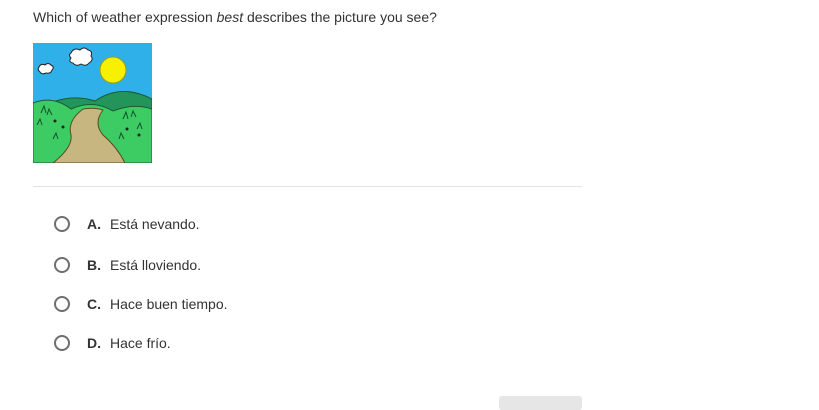 The height and width of the screenshot is (410, 819). I want to click on choice-letter: D., so click(94, 343).